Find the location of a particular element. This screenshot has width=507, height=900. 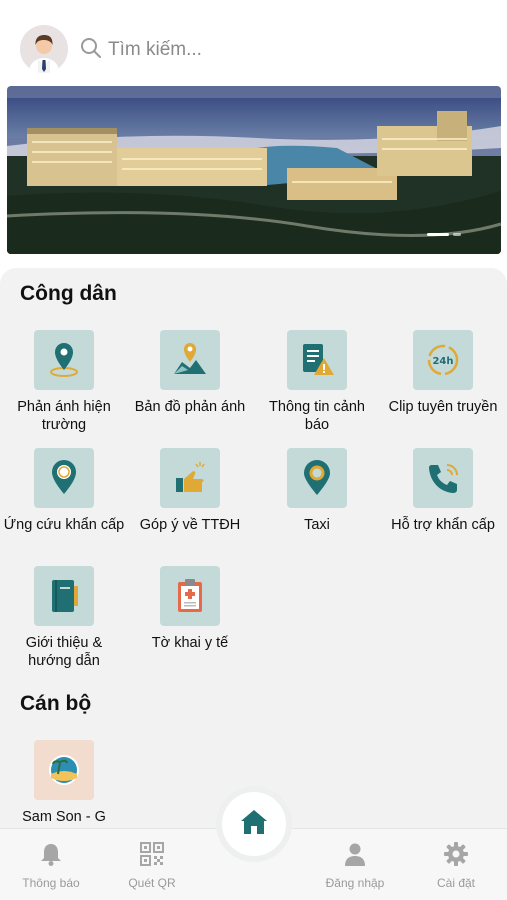

bell-icon is located at coordinates (51, 857).